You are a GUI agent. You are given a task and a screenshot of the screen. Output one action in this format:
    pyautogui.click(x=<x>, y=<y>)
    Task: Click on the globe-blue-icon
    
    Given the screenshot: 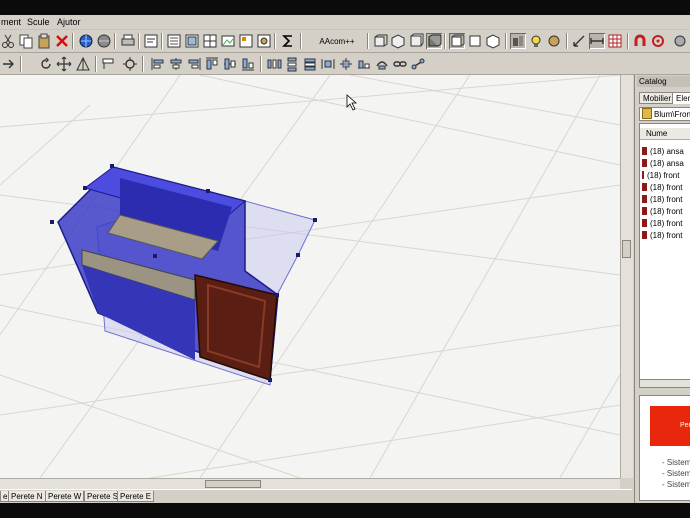 What is the action you would take?
    pyautogui.click(x=86, y=41)
    